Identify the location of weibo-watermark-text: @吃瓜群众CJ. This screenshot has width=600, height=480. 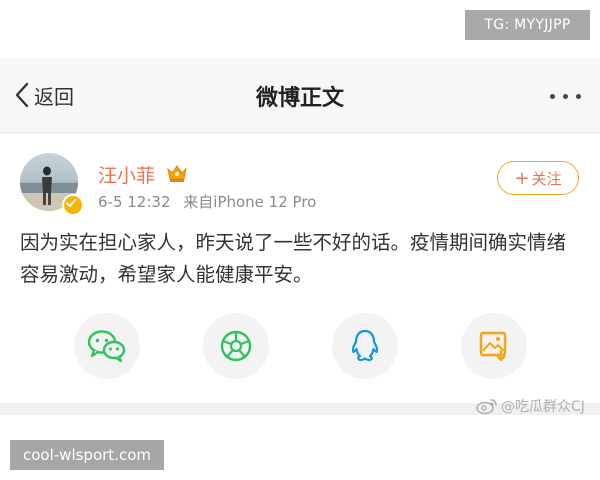
(543, 407).